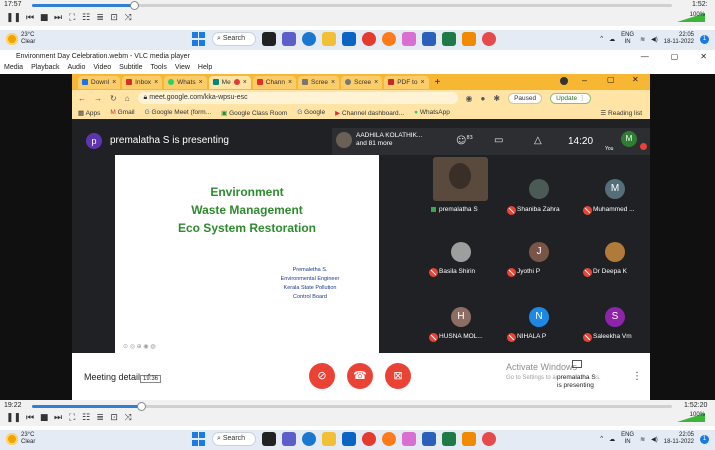 This screenshot has height=450, width=715. Describe the element at coordinates (432, 112) in the screenshot. I see `bookmark-whatsapp: ● WhatsApp` at that location.